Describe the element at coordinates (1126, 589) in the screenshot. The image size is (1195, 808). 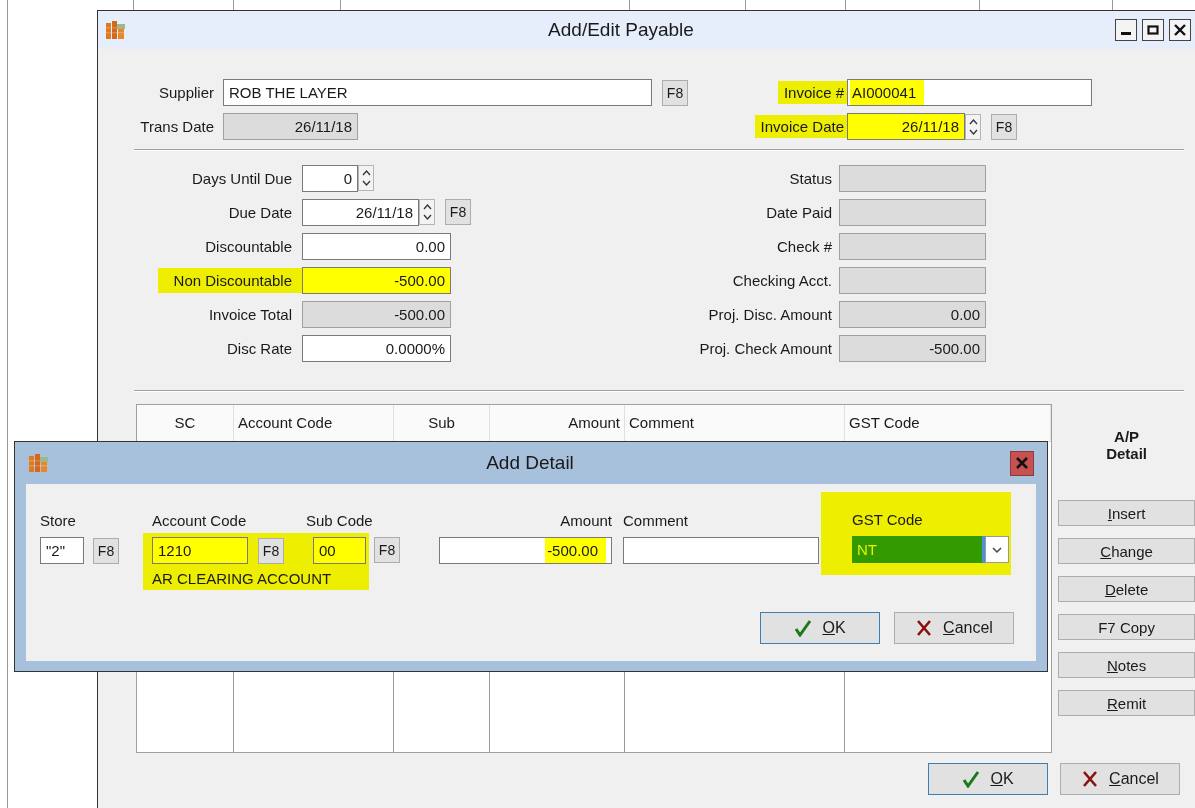
I see `action-button: Delete` at that location.